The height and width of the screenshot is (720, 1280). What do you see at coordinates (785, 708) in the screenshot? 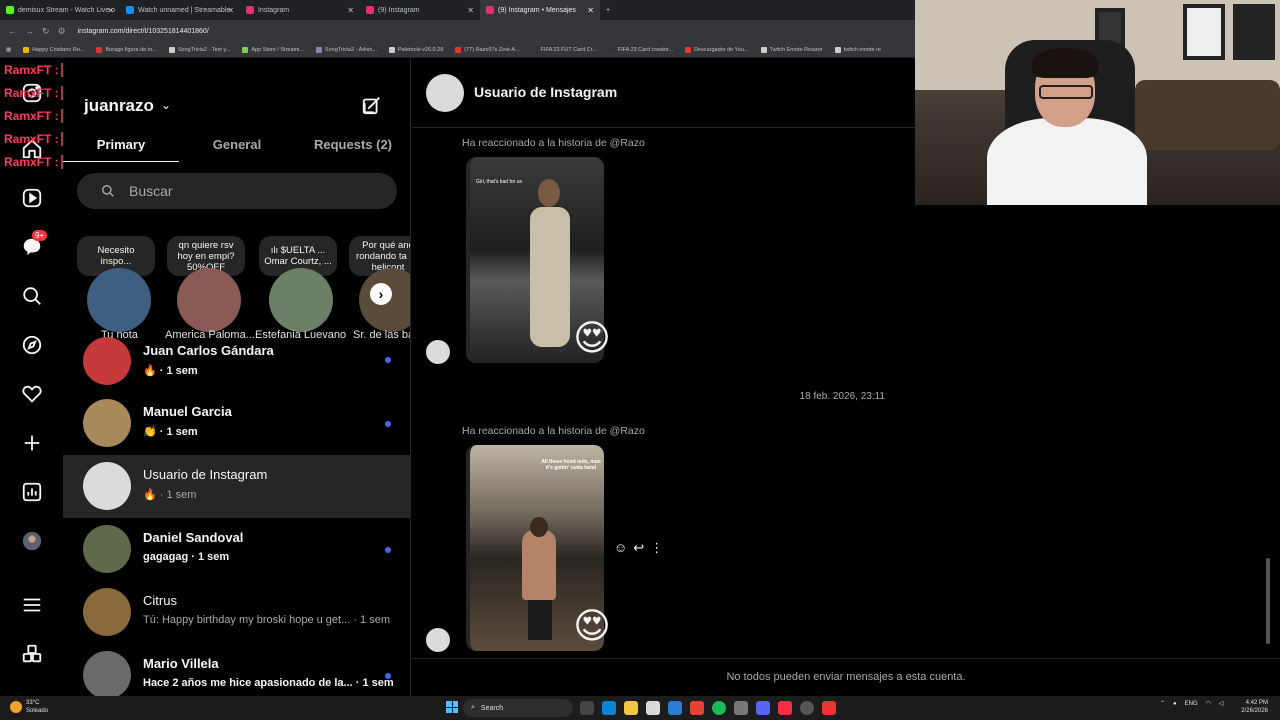
I see `music-icon` at bounding box center [785, 708].